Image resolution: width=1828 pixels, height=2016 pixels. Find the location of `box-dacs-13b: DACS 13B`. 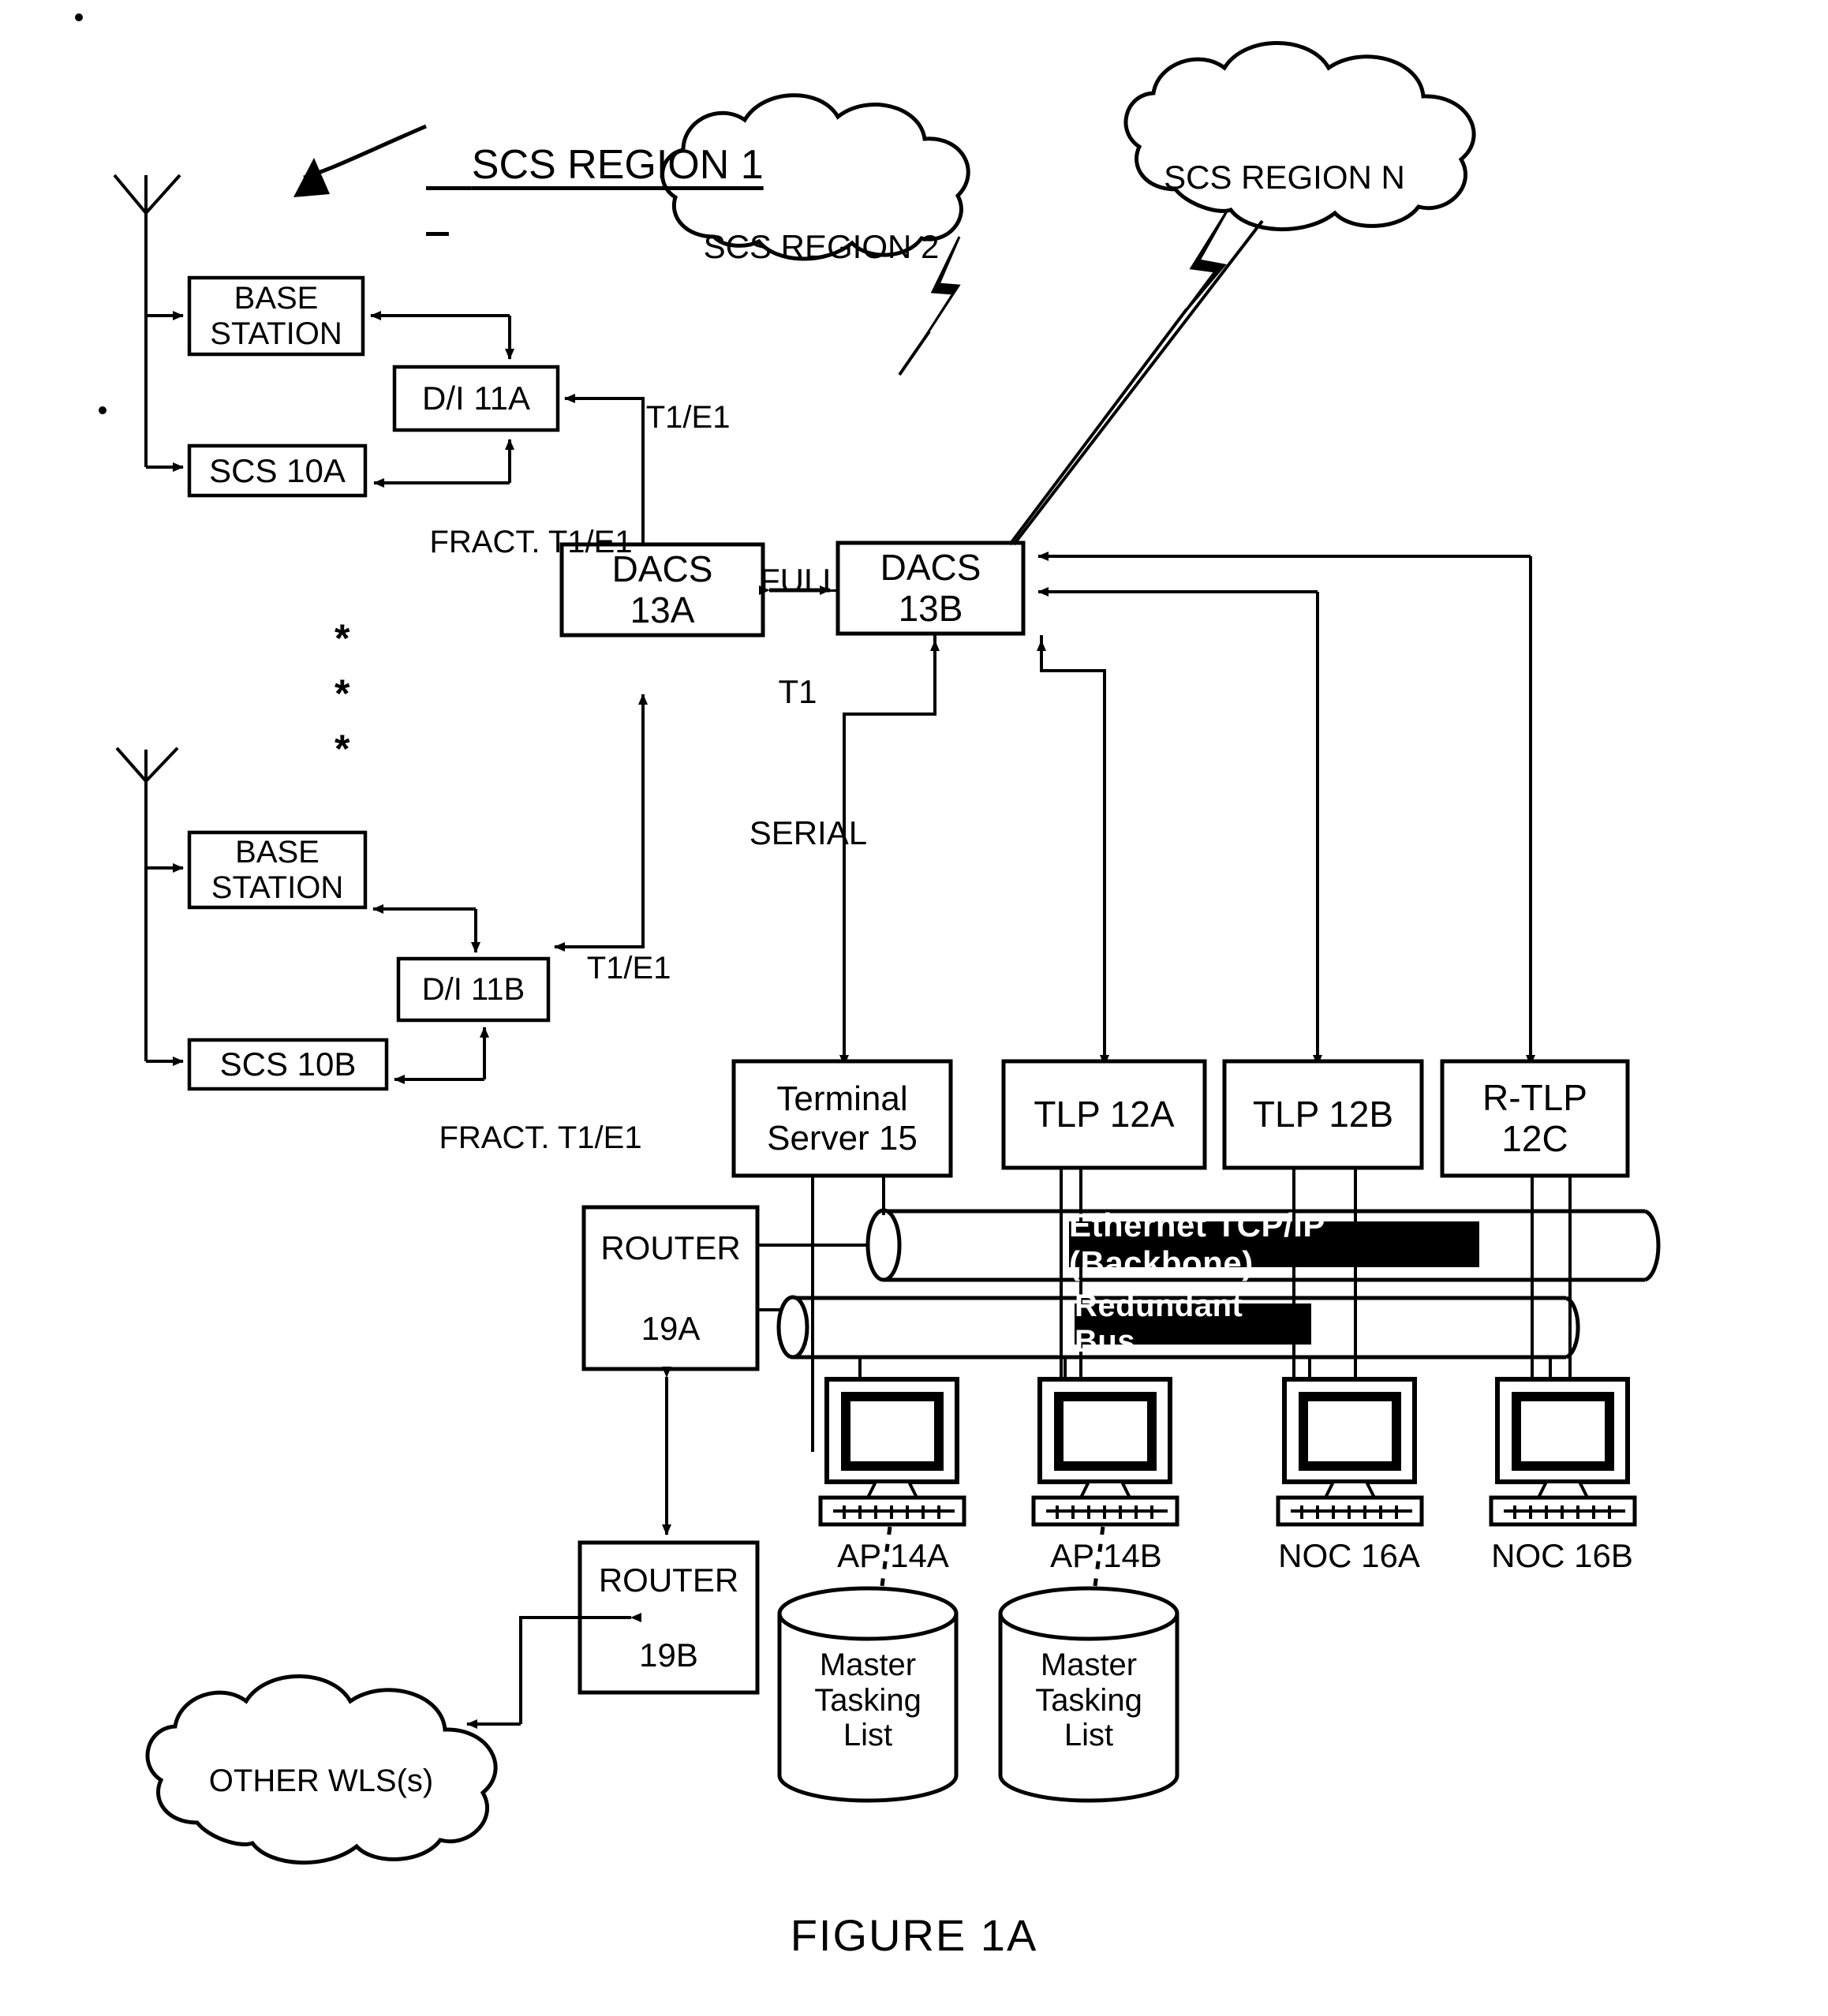

box-dacs-13b: DACS 13B is located at coordinates (930, 587).